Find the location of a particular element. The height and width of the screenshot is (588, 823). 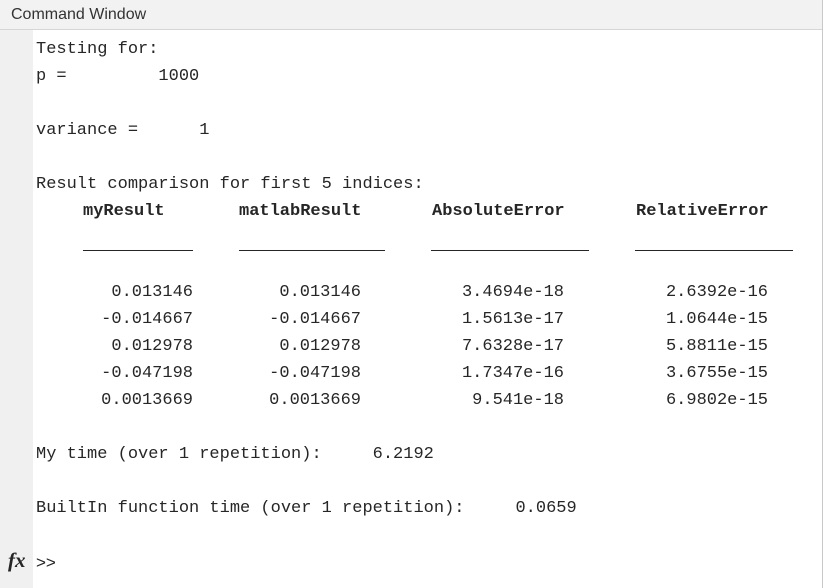

cell-myresult: 0.013146 is located at coordinates (152, 292).